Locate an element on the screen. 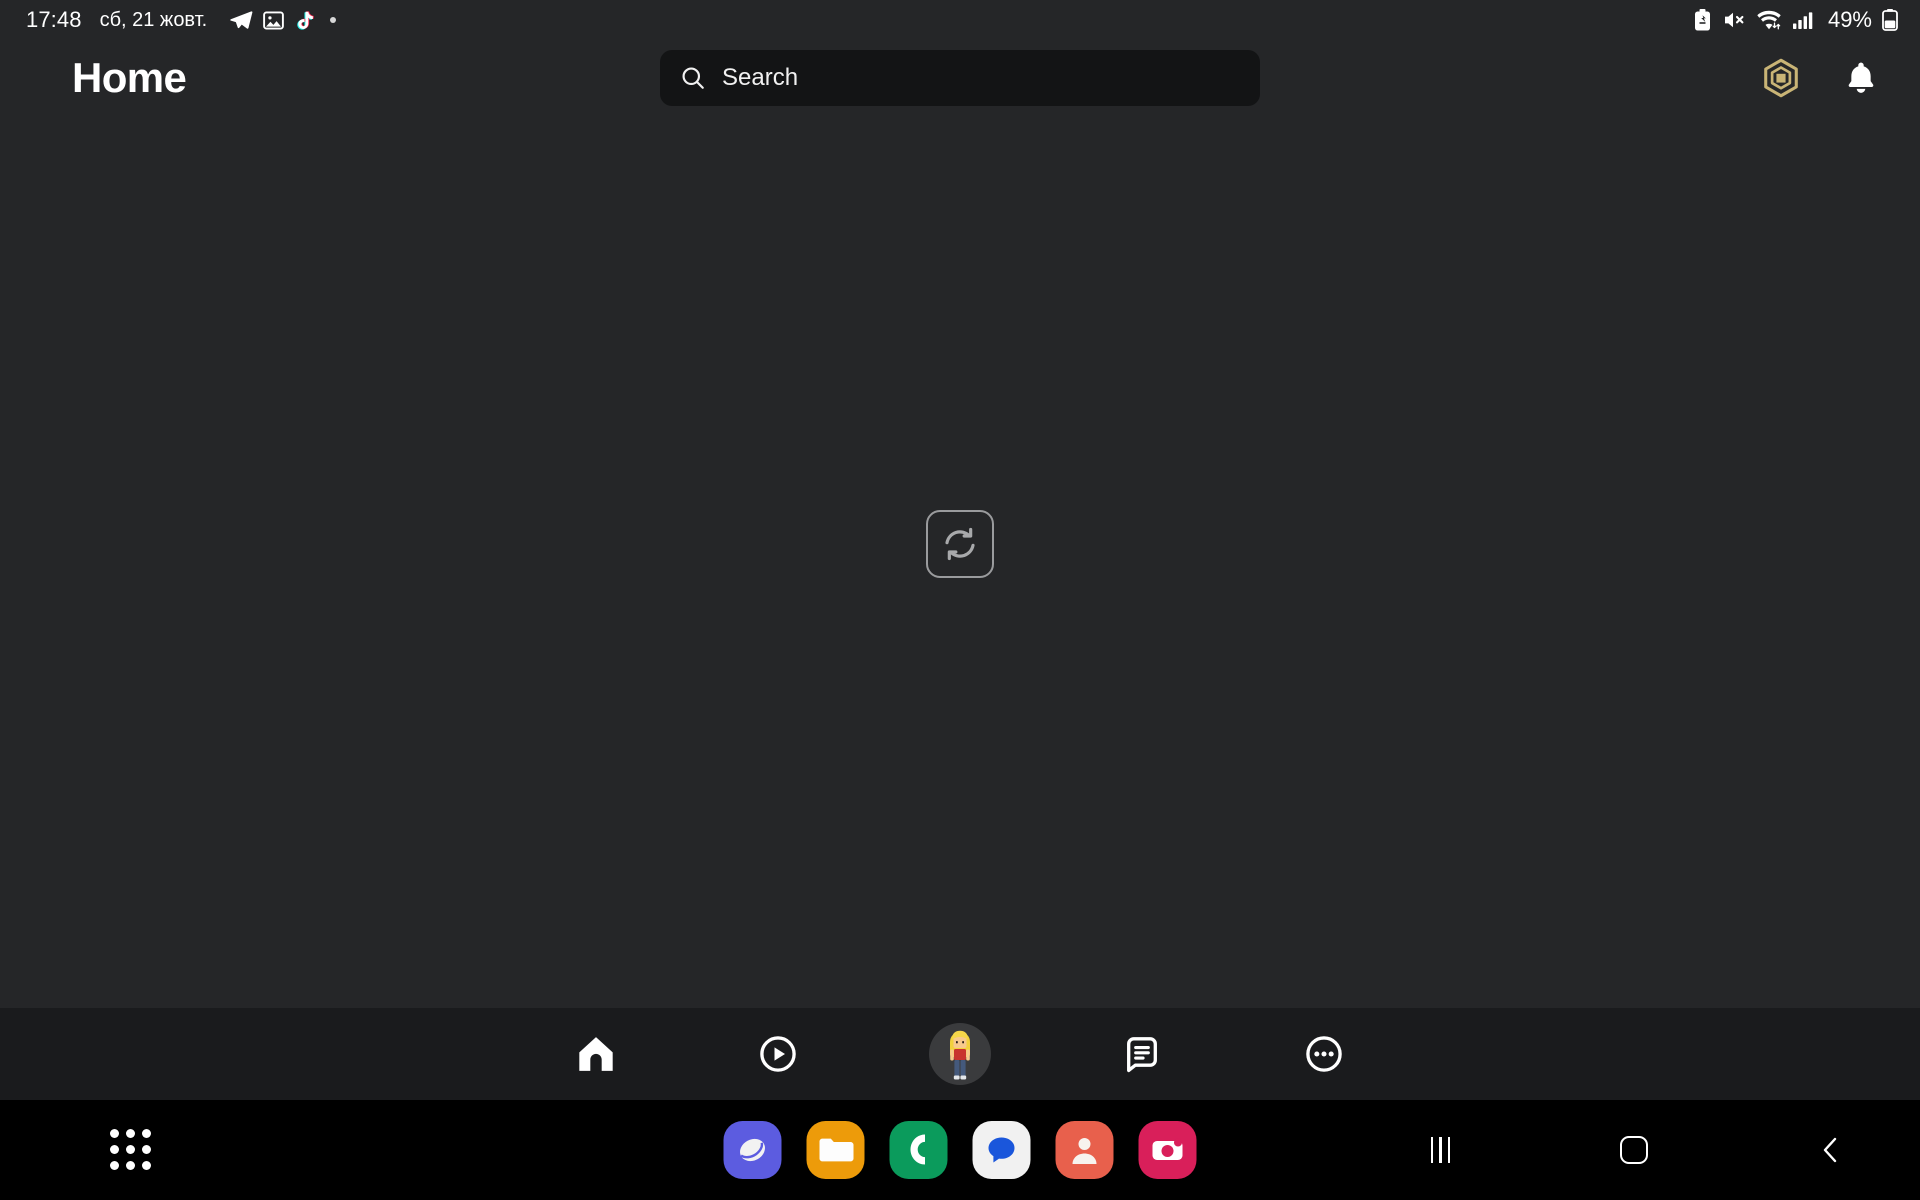 The height and width of the screenshot is (1200, 1920). search-input: Search is located at coordinates (960, 78).